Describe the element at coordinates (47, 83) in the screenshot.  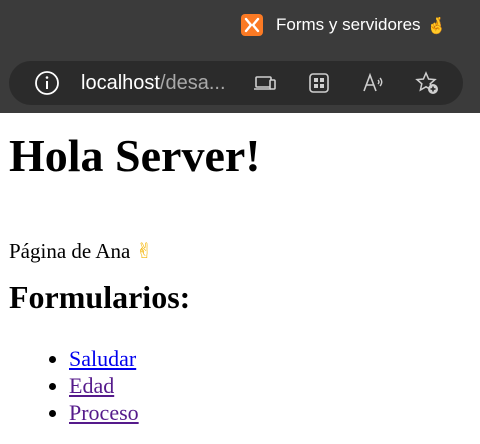
I see `info-icon` at that location.